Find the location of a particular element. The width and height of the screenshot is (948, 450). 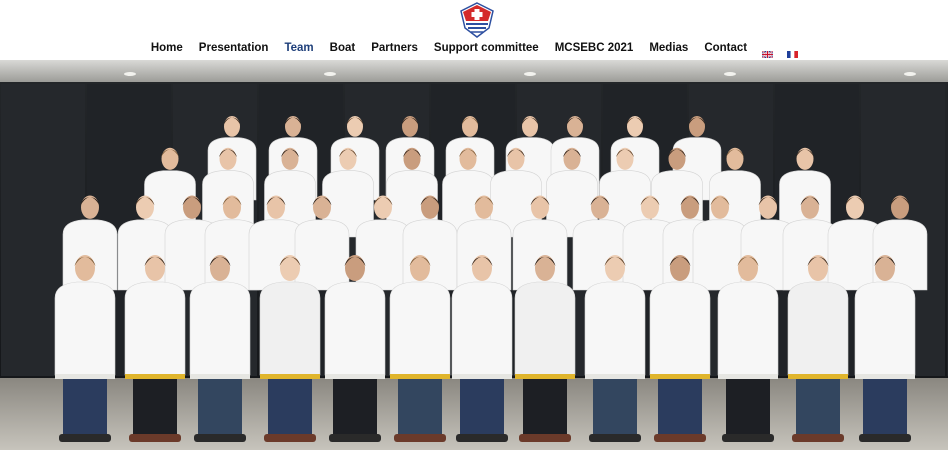

nav-team: Team is located at coordinates (298, 48).